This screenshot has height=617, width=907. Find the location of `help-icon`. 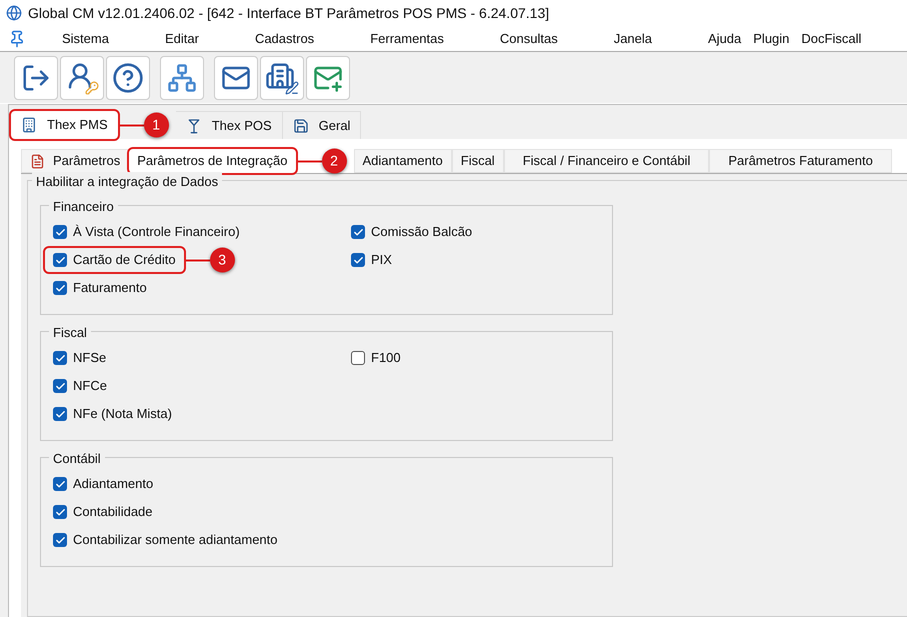

help-icon is located at coordinates (128, 78).